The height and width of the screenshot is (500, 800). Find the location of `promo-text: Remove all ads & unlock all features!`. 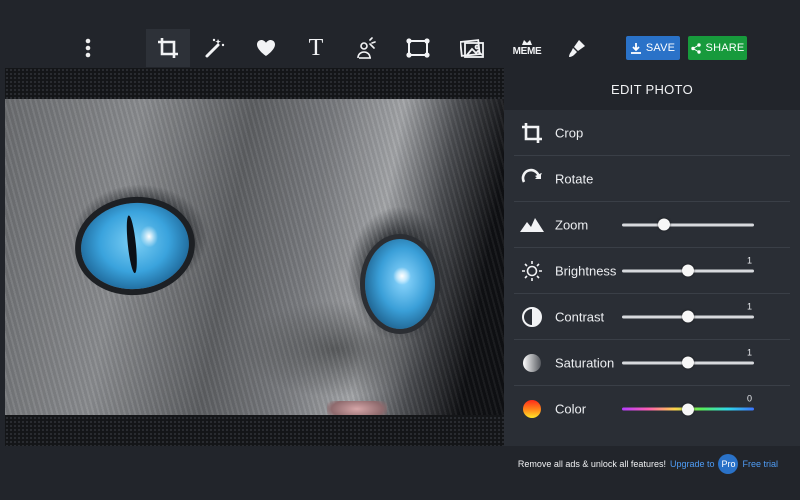

promo-text: Remove all ads & unlock all features! is located at coordinates (591, 464).